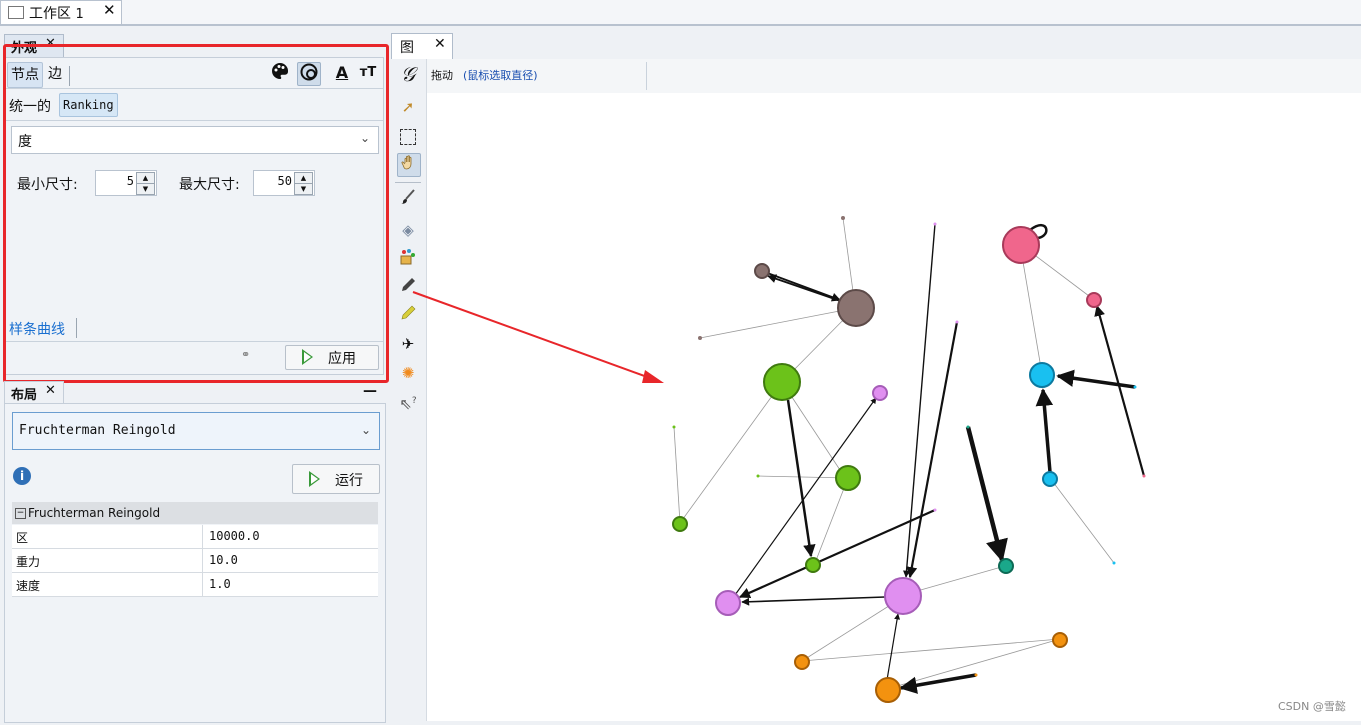 Image resolution: width=1361 pixels, height=725 pixels. Describe the element at coordinates (342, 73) in the screenshot. I see `label-color-icon: A` at that location.